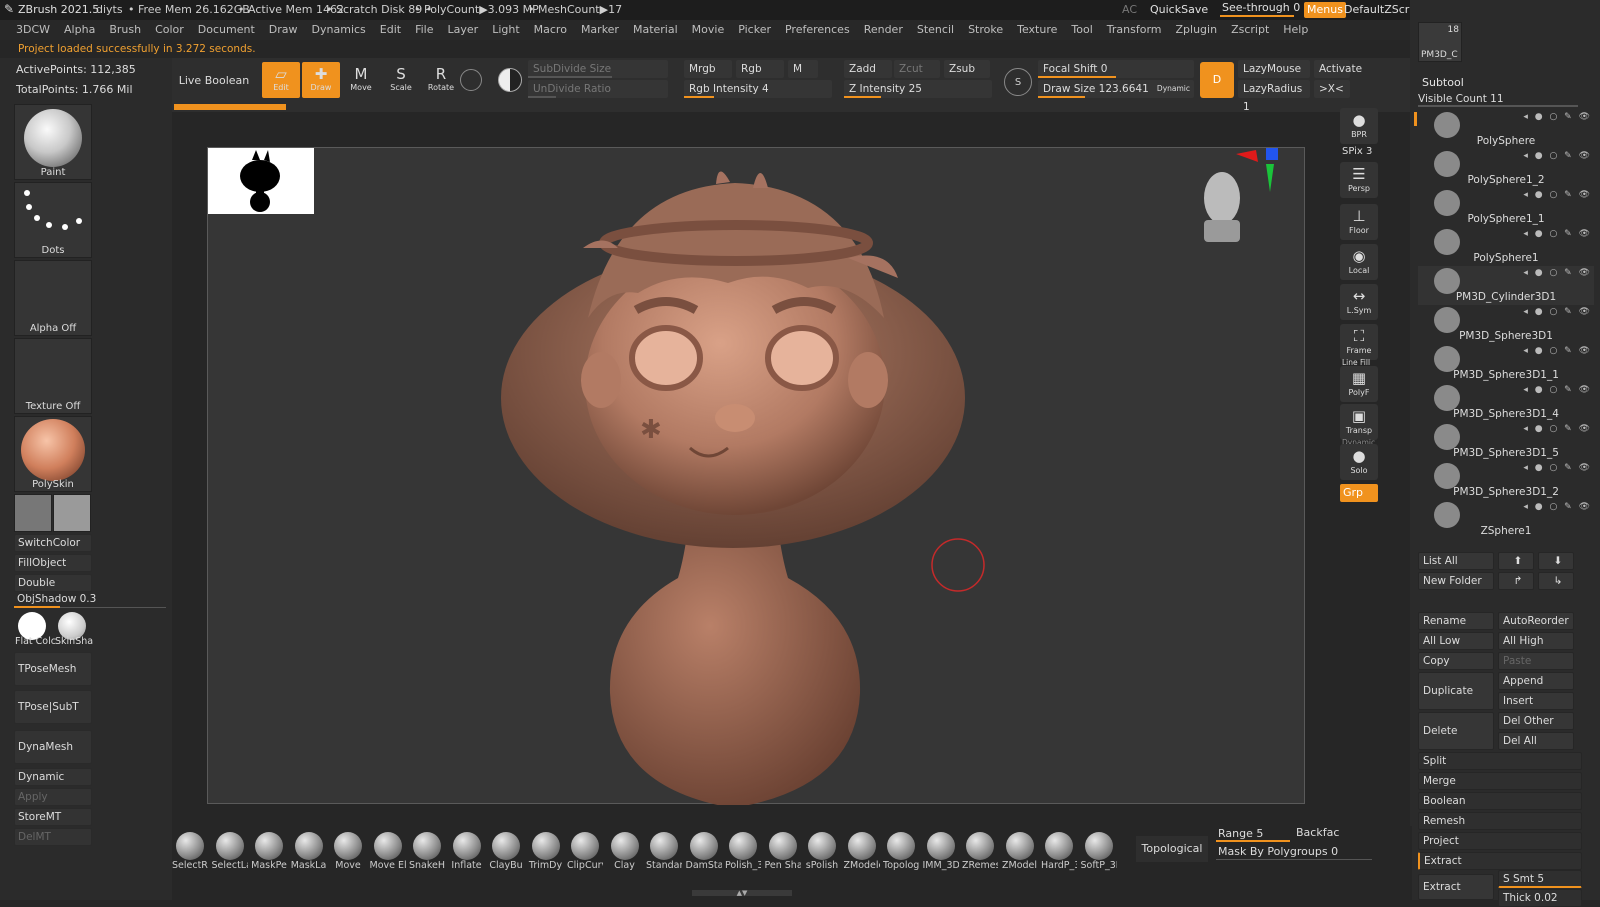 The width and height of the screenshot is (1600, 907). What do you see at coordinates (754, 30) in the screenshot?
I see `menu-picker: Picker` at bounding box center [754, 30].